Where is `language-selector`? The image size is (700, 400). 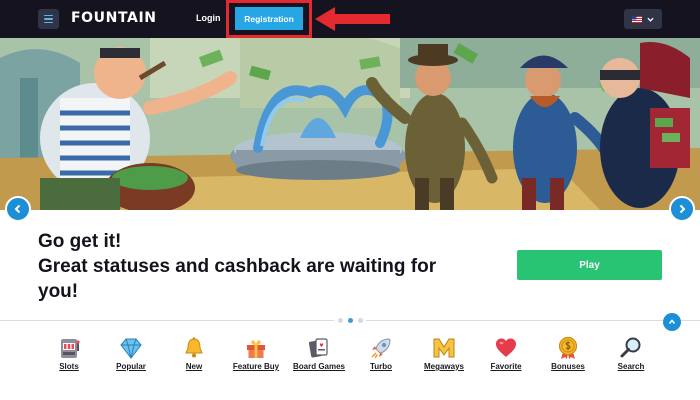 language-selector is located at coordinates (643, 19).